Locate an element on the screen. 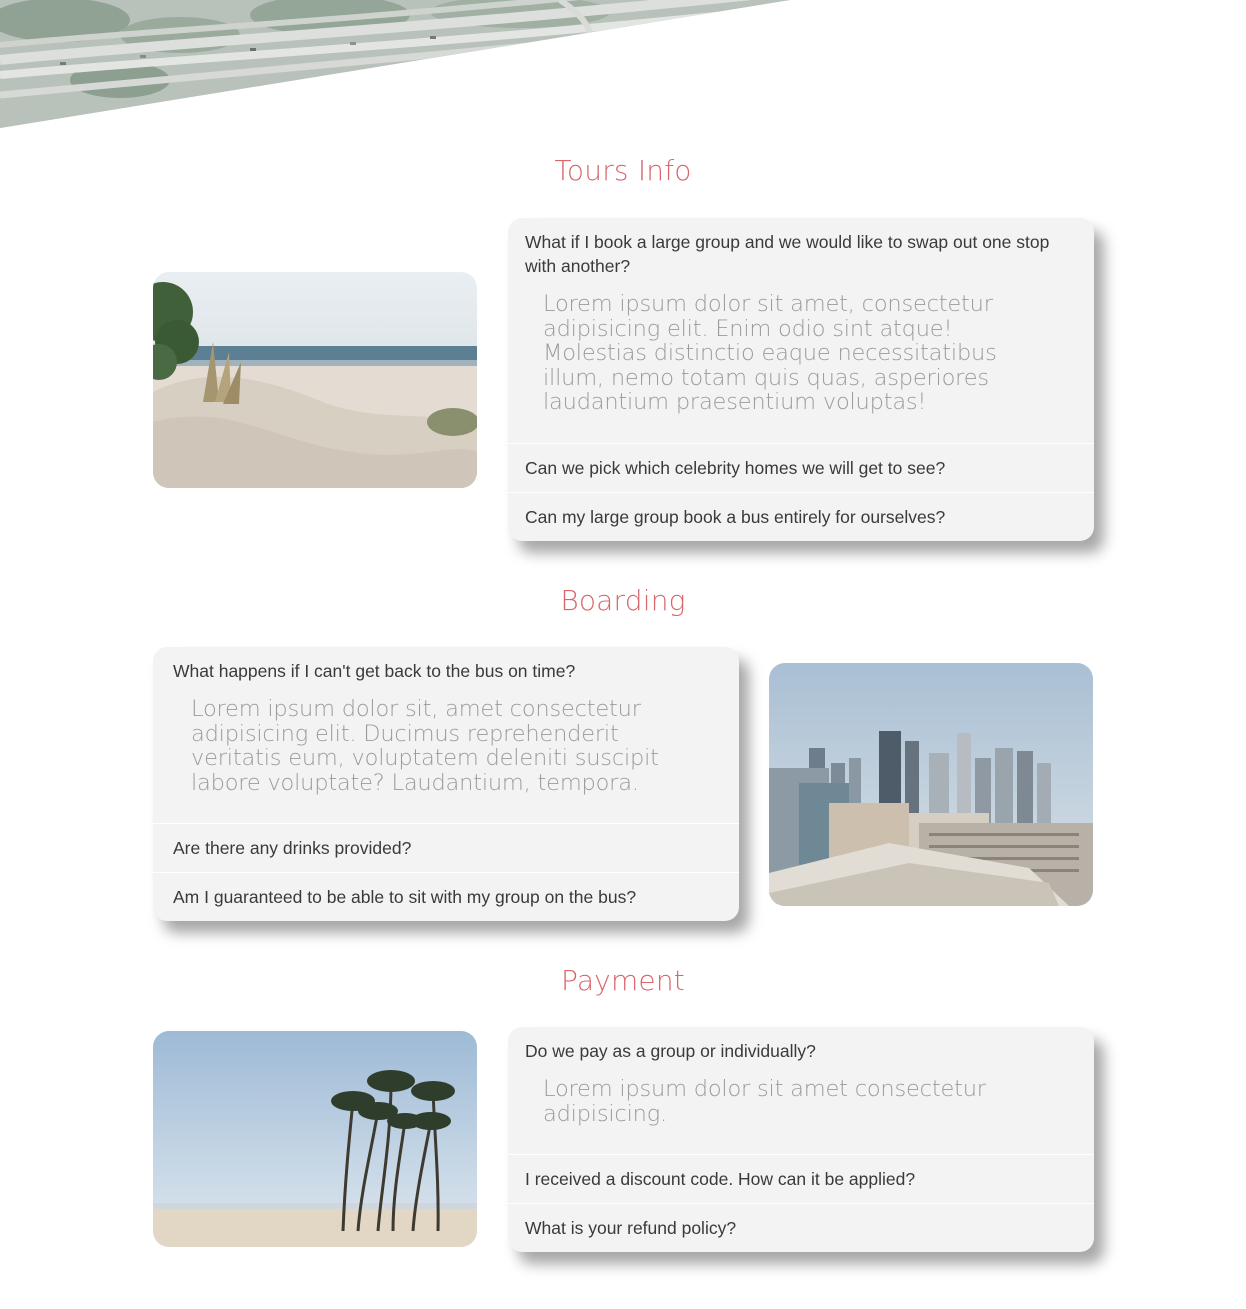  faq-item: Are there any drinks provided? is located at coordinates (446, 847).